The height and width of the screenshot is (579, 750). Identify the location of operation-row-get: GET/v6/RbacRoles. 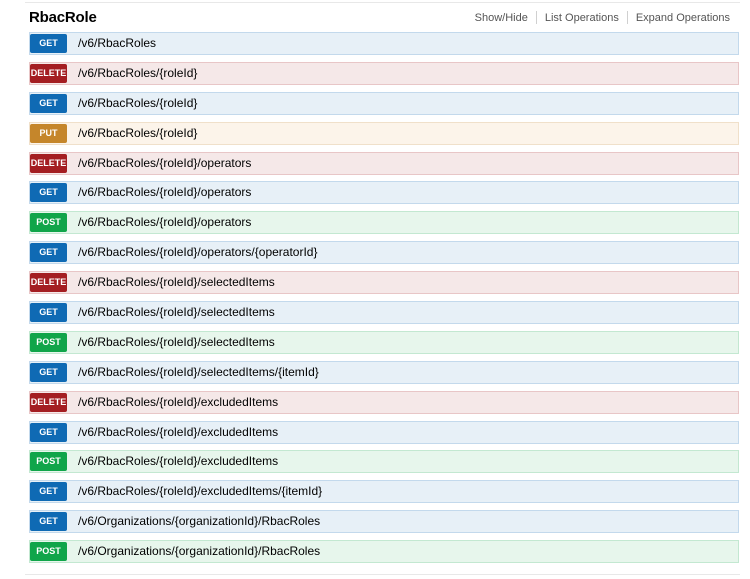
(384, 43).